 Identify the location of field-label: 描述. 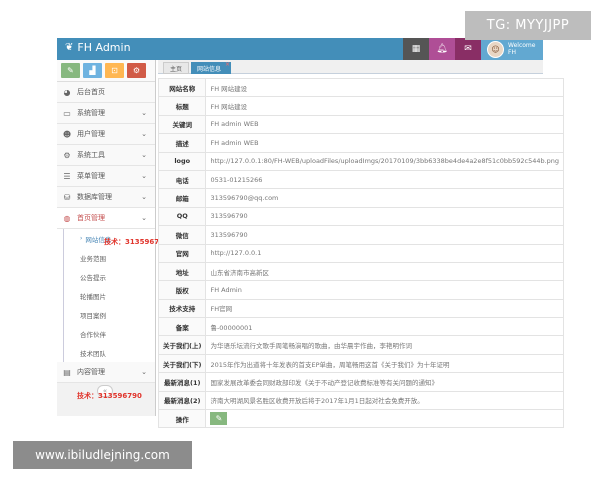
(182, 143).